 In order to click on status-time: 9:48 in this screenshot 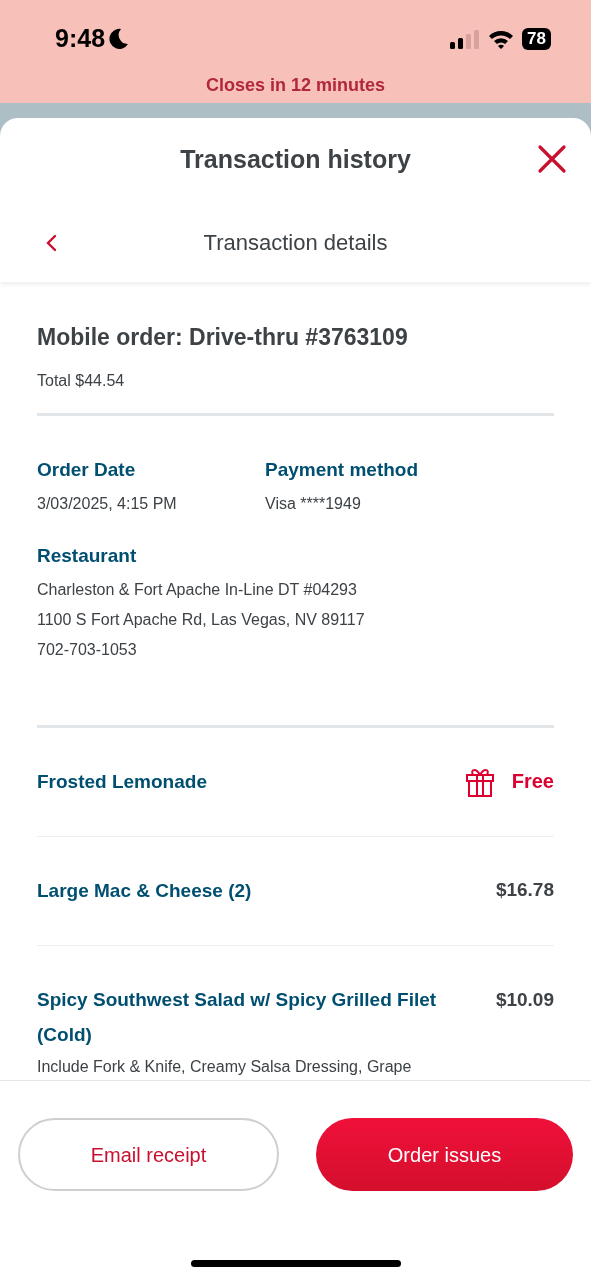, I will do `click(80, 39)`.